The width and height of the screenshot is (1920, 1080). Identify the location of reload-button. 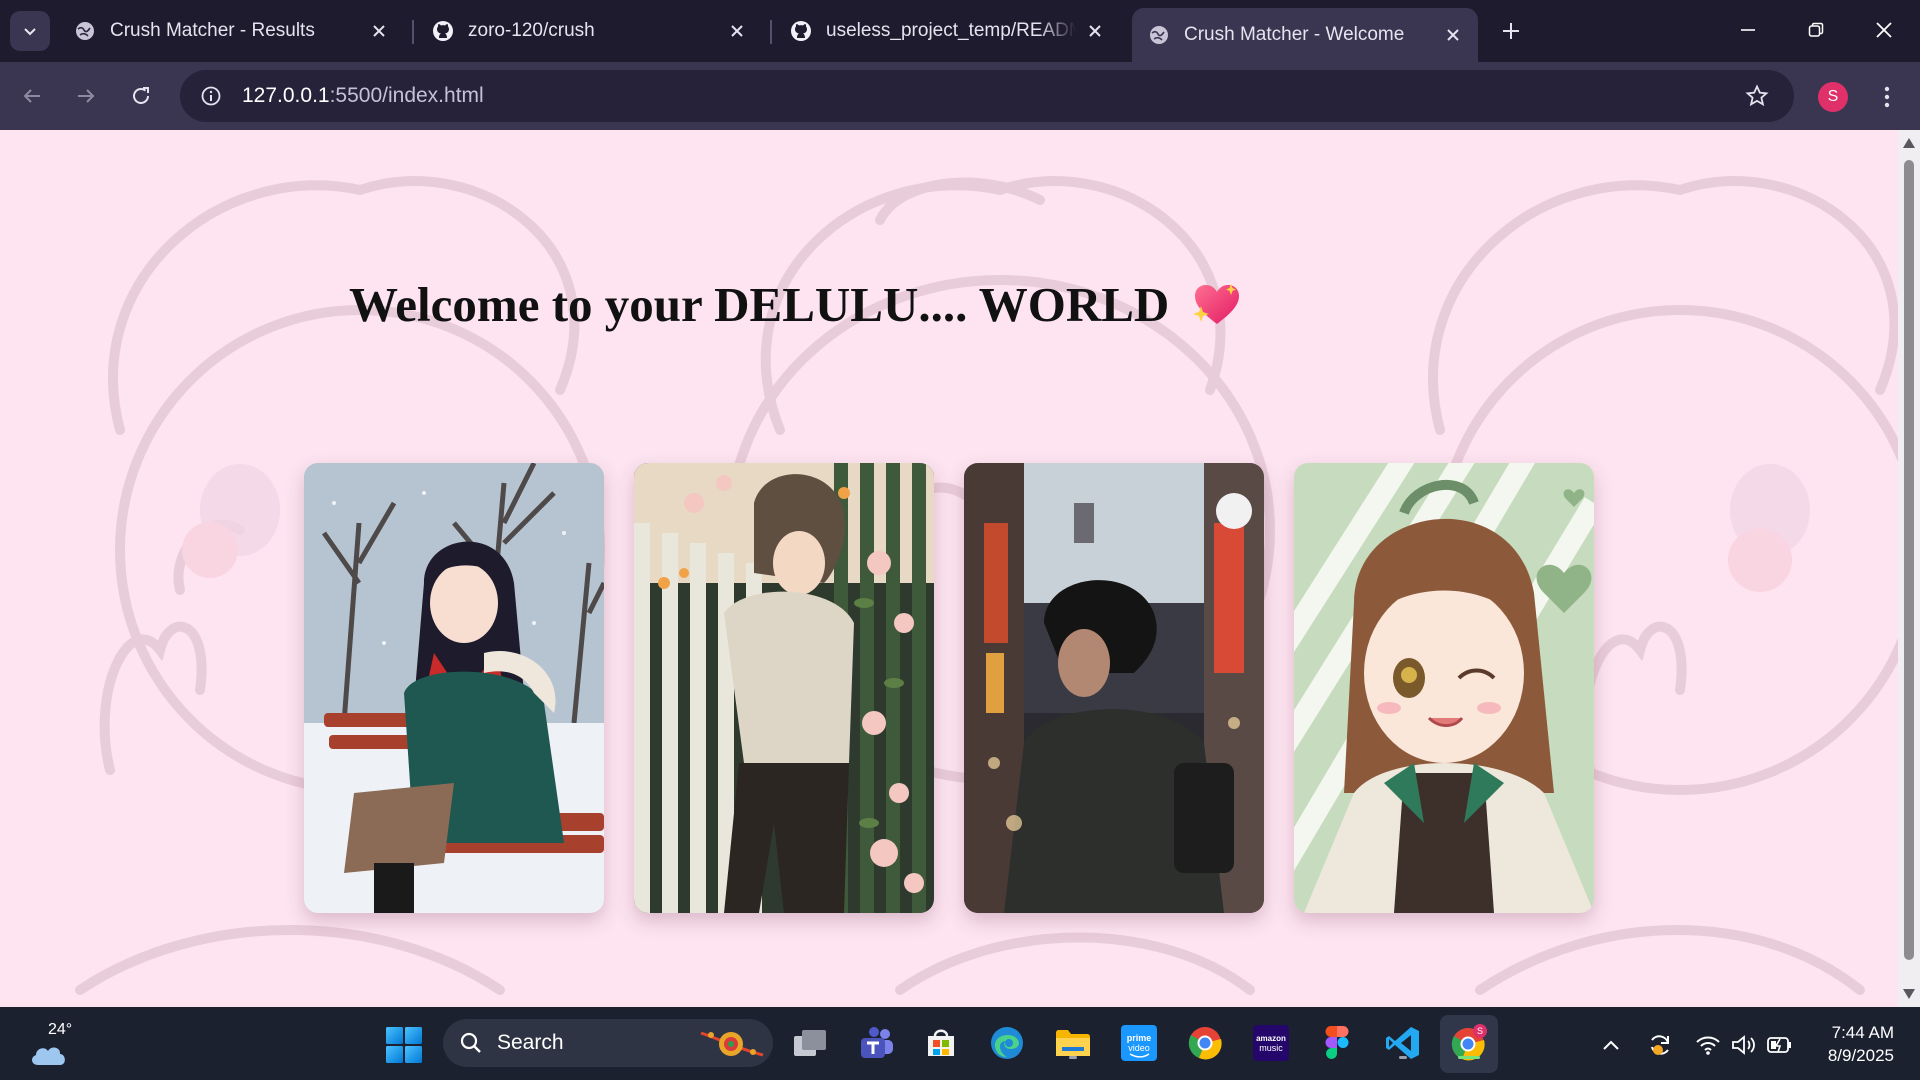
(141, 96).